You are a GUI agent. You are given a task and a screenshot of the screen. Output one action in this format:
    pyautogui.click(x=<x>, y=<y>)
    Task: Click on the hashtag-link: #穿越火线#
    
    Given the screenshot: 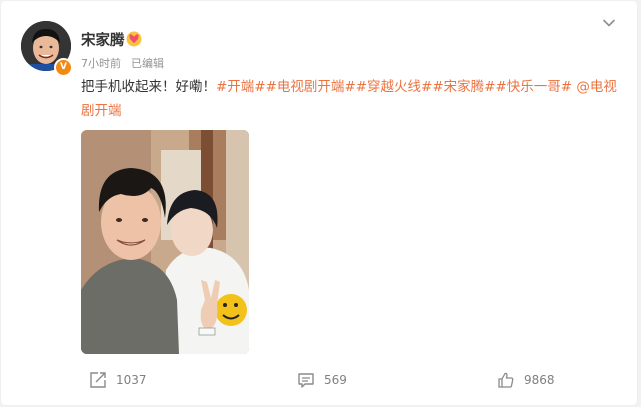 What is the action you would take?
    pyautogui.click(x=394, y=87)
    